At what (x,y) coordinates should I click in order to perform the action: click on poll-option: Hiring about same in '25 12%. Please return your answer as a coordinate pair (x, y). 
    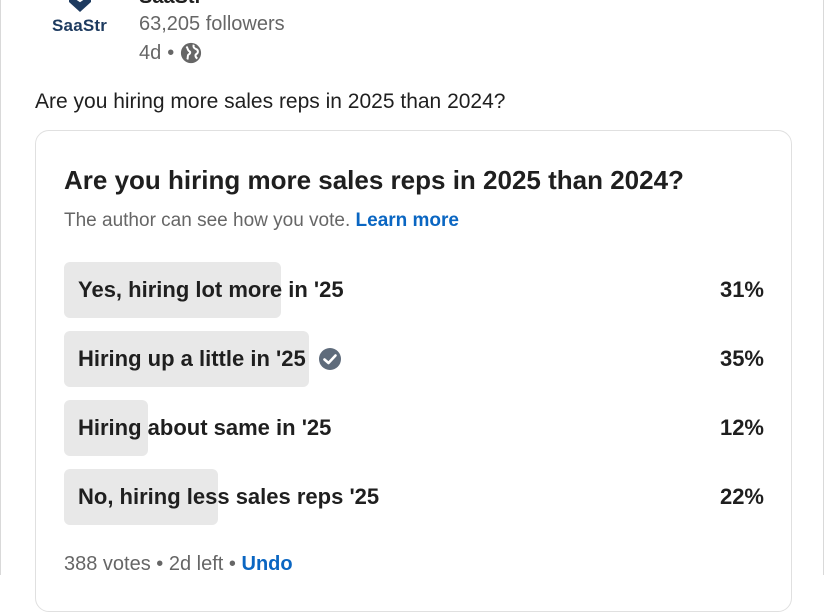
    Looking at the image, I should click on (414, 428).